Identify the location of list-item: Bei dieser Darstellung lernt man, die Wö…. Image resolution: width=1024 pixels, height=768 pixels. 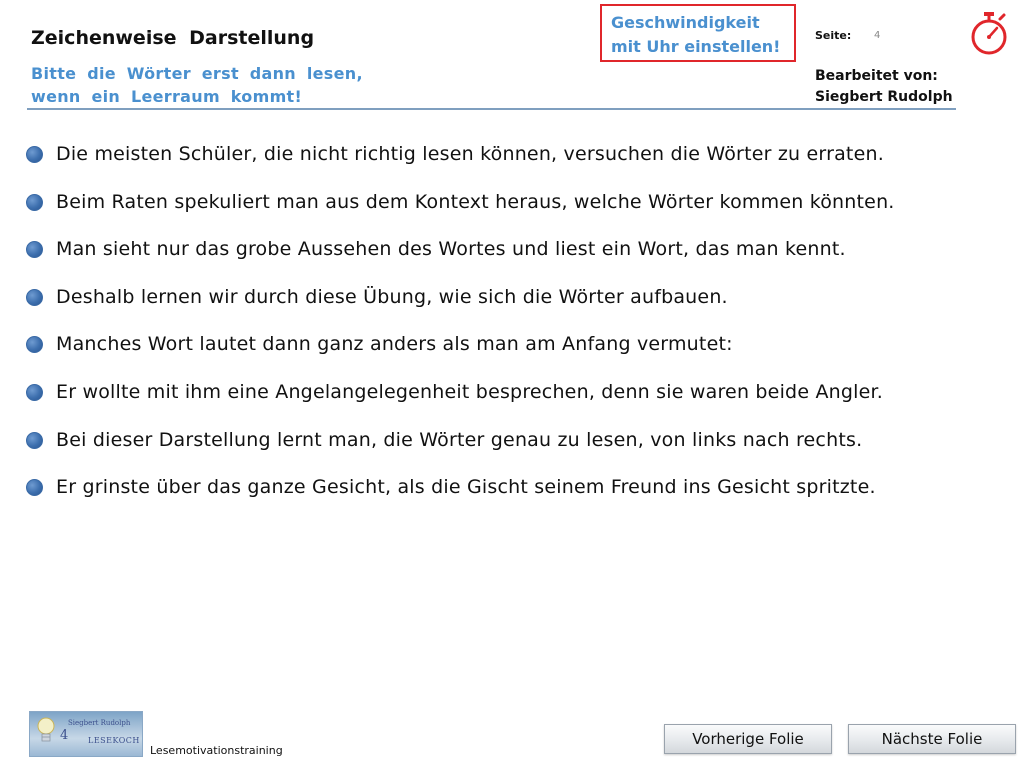
(521, 452).